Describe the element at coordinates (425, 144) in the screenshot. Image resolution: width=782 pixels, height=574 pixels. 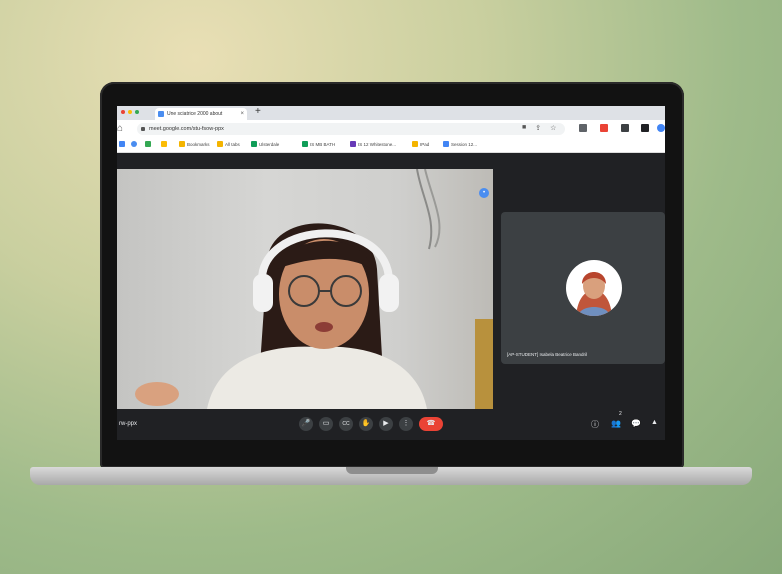
I see `bookmark-label: IPad` at that location.